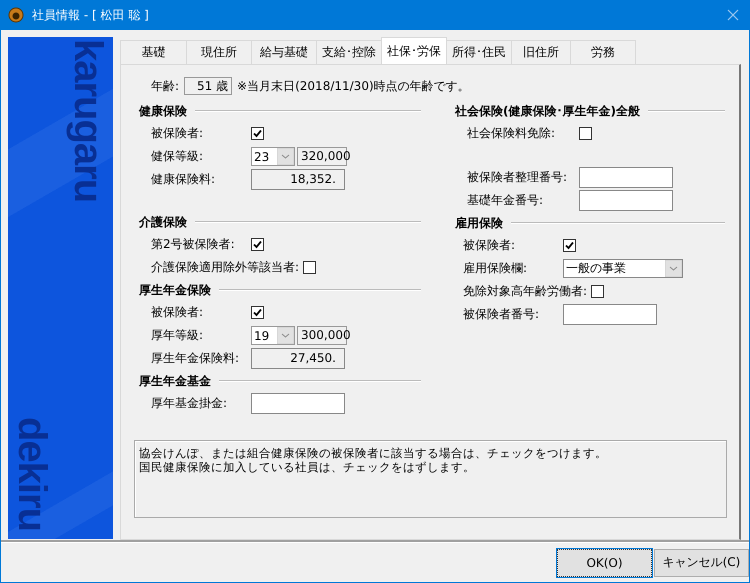  I want to click on section-title: 厚生年金基金, so click(175, 381).